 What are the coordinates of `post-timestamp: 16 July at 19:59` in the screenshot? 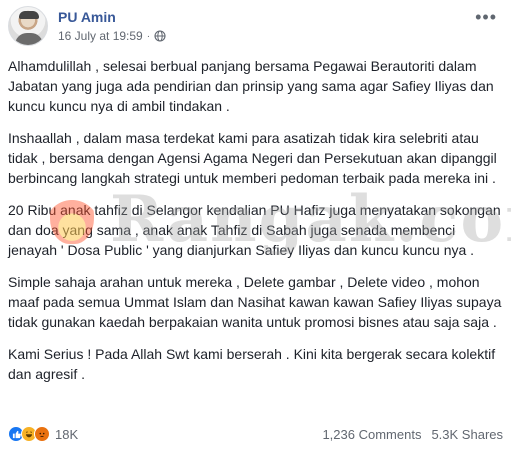 It's located at (100, 36).